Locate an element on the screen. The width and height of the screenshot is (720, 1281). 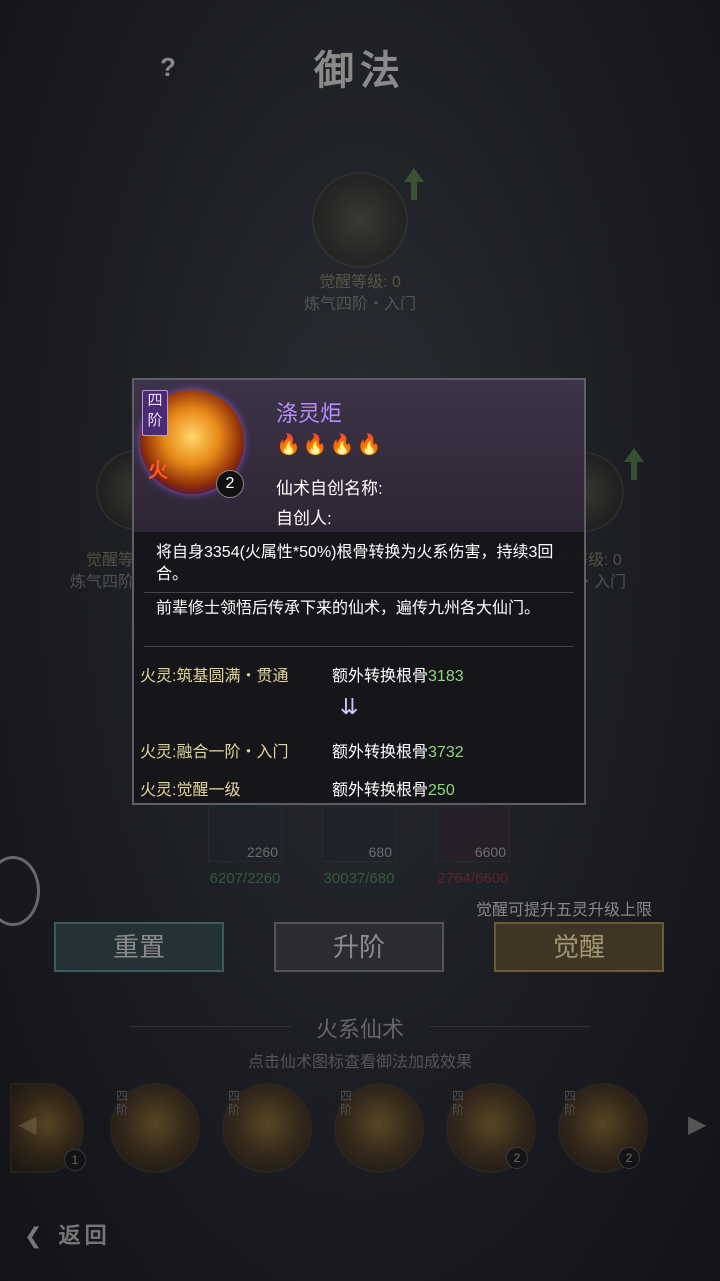
double-chevron-down-icon: ⇊ is located at coordinates (349, 706).